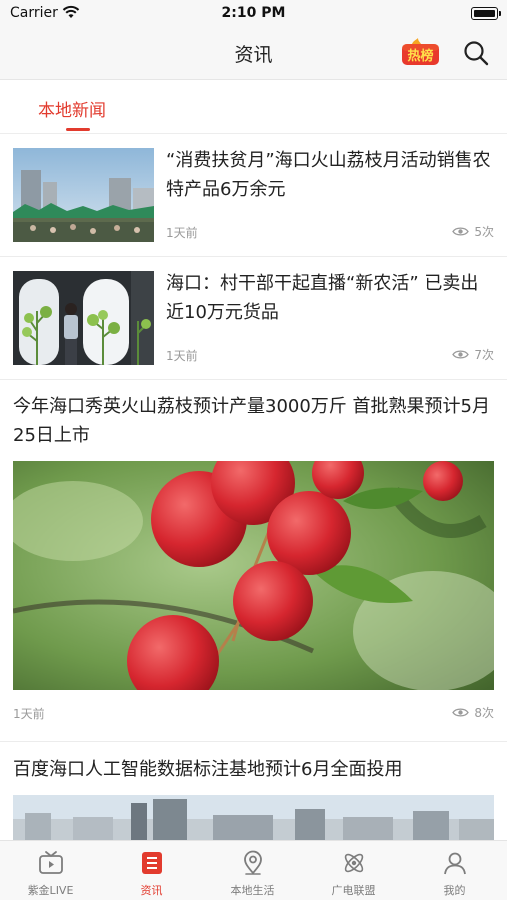 Image resolution: width=507 pixels, height=900 pixels. I want to click on tab-active-indicator, so click(78, 129).